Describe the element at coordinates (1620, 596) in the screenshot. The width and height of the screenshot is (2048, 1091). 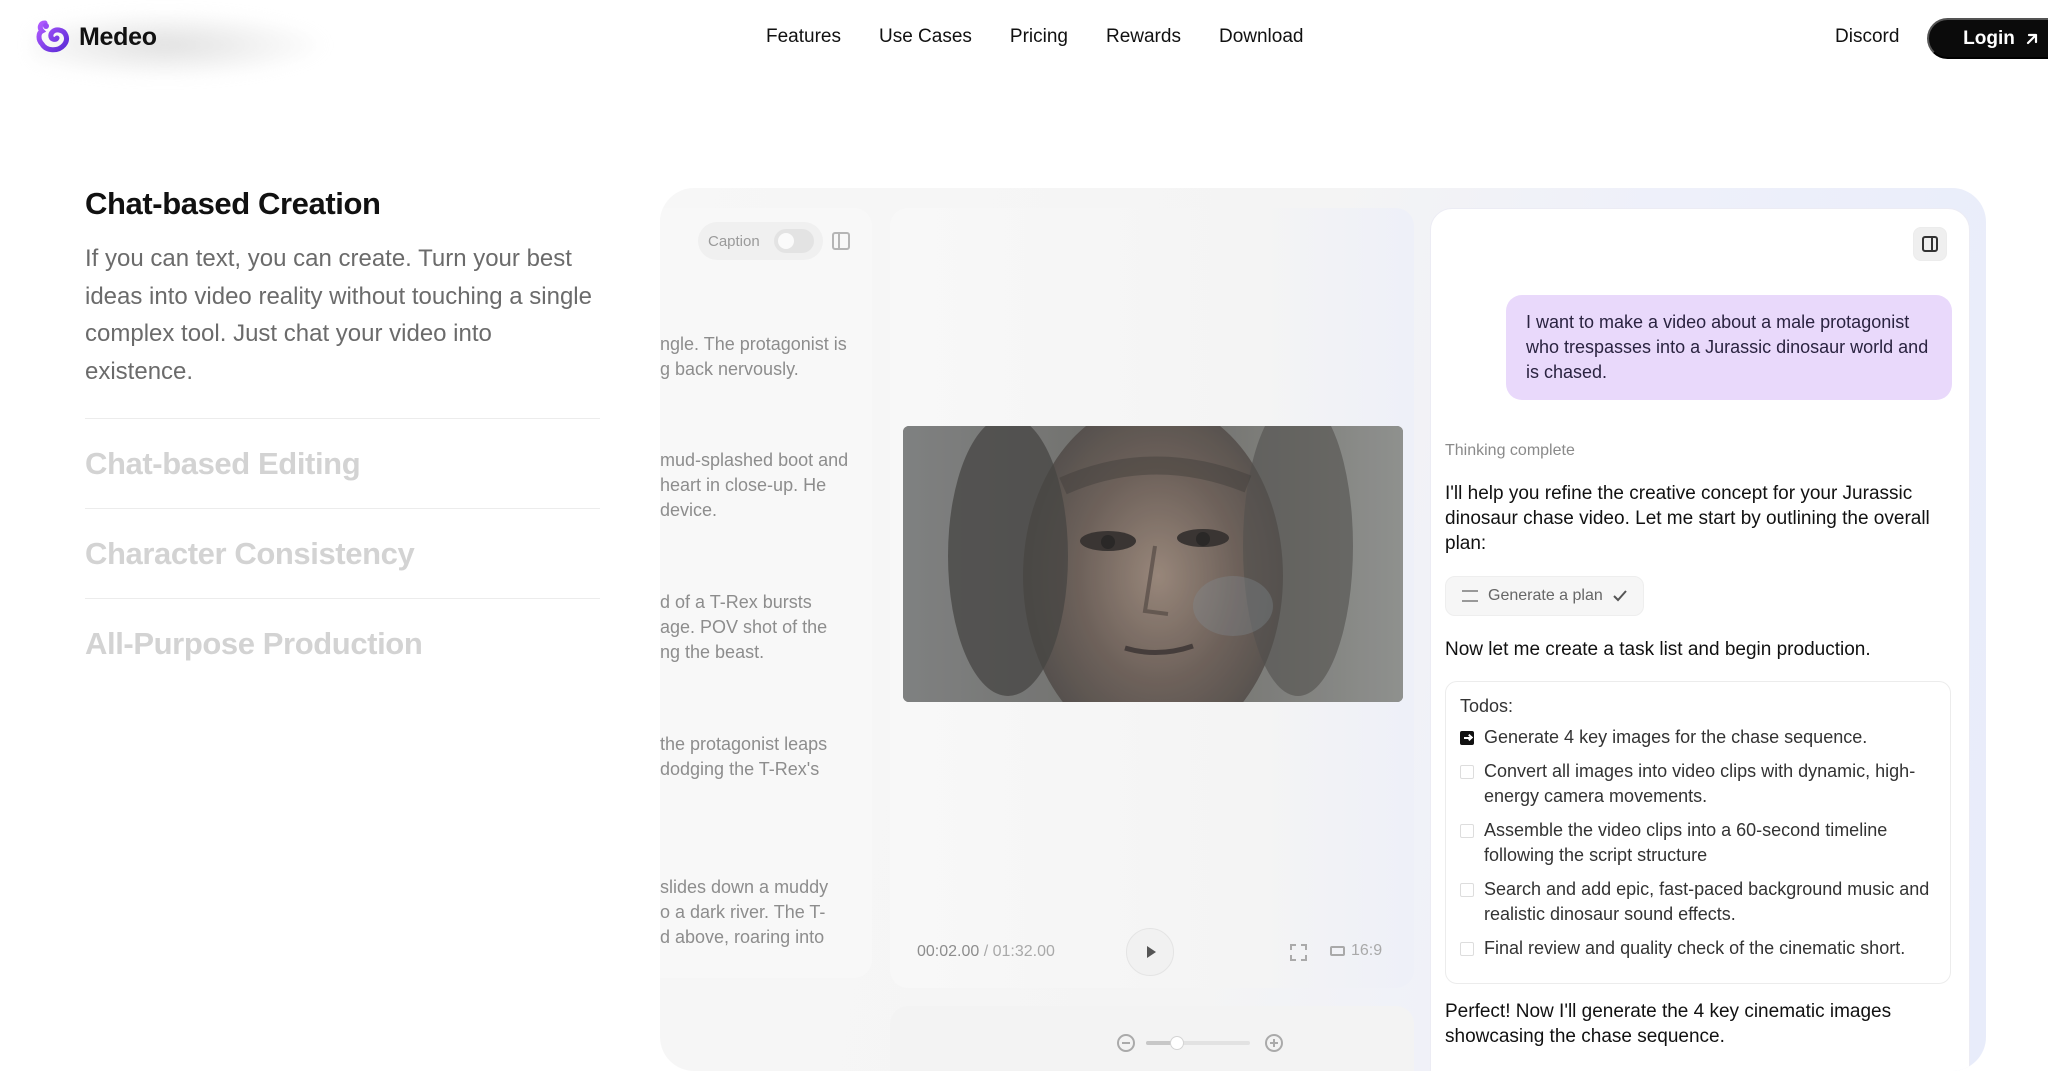
I see `checkmark-icon` at that location.